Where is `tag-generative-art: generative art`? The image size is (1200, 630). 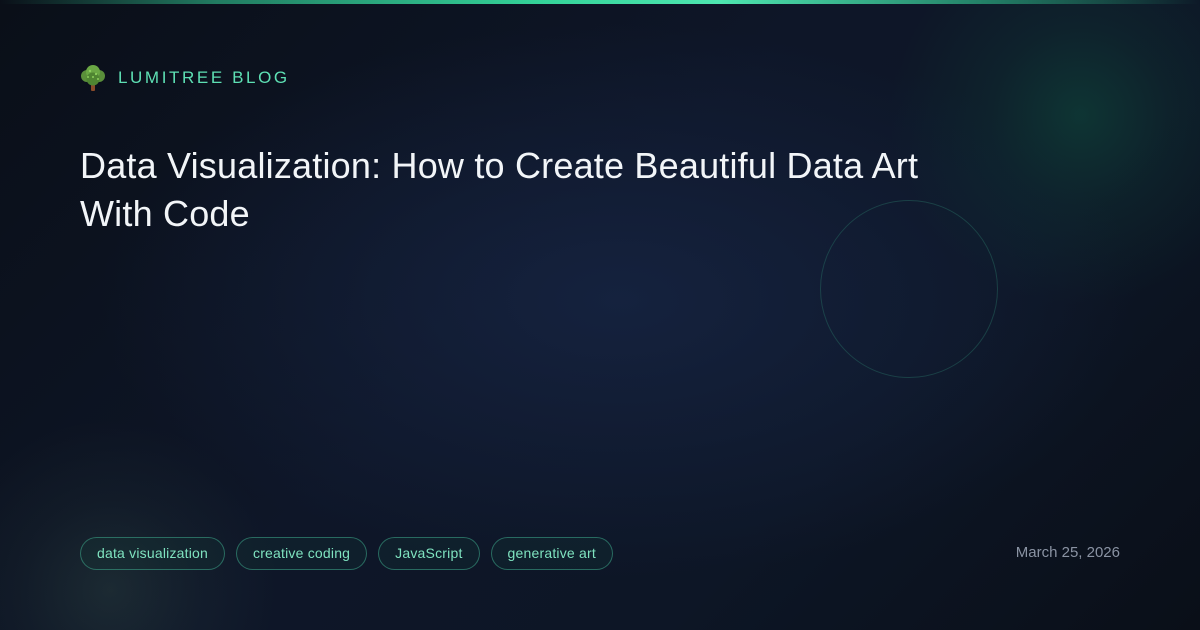 tag-generative-art: generative art is located at coordinates (551, 553).